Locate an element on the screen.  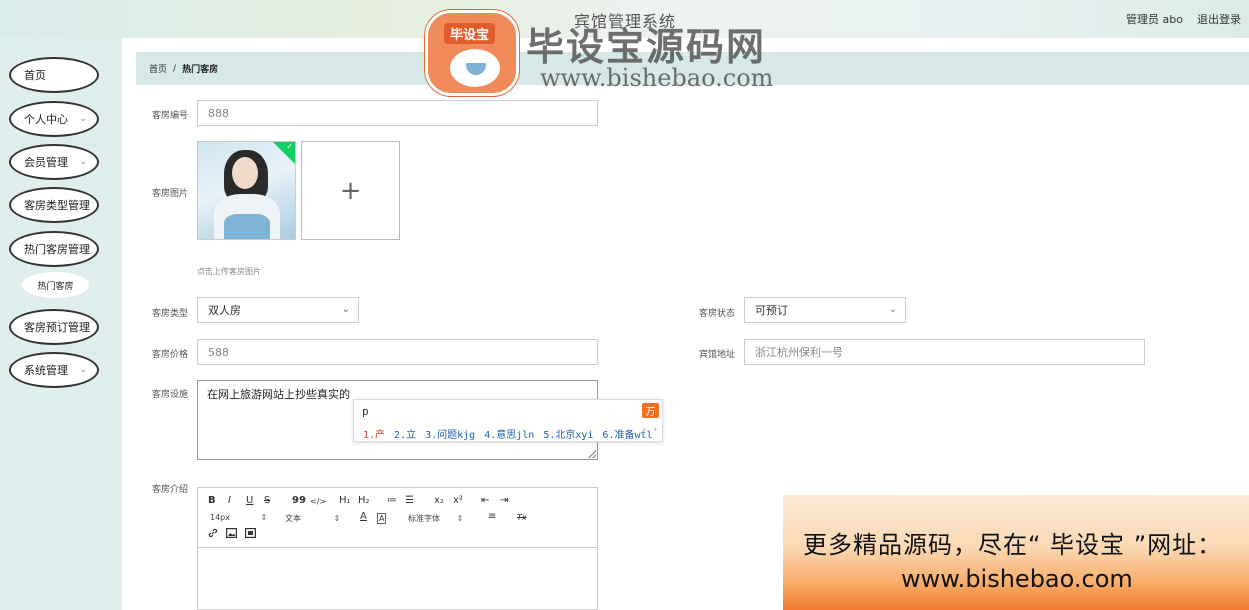
sidebar-item-label: 客房类型管理 is located at coordinates (57, 205).